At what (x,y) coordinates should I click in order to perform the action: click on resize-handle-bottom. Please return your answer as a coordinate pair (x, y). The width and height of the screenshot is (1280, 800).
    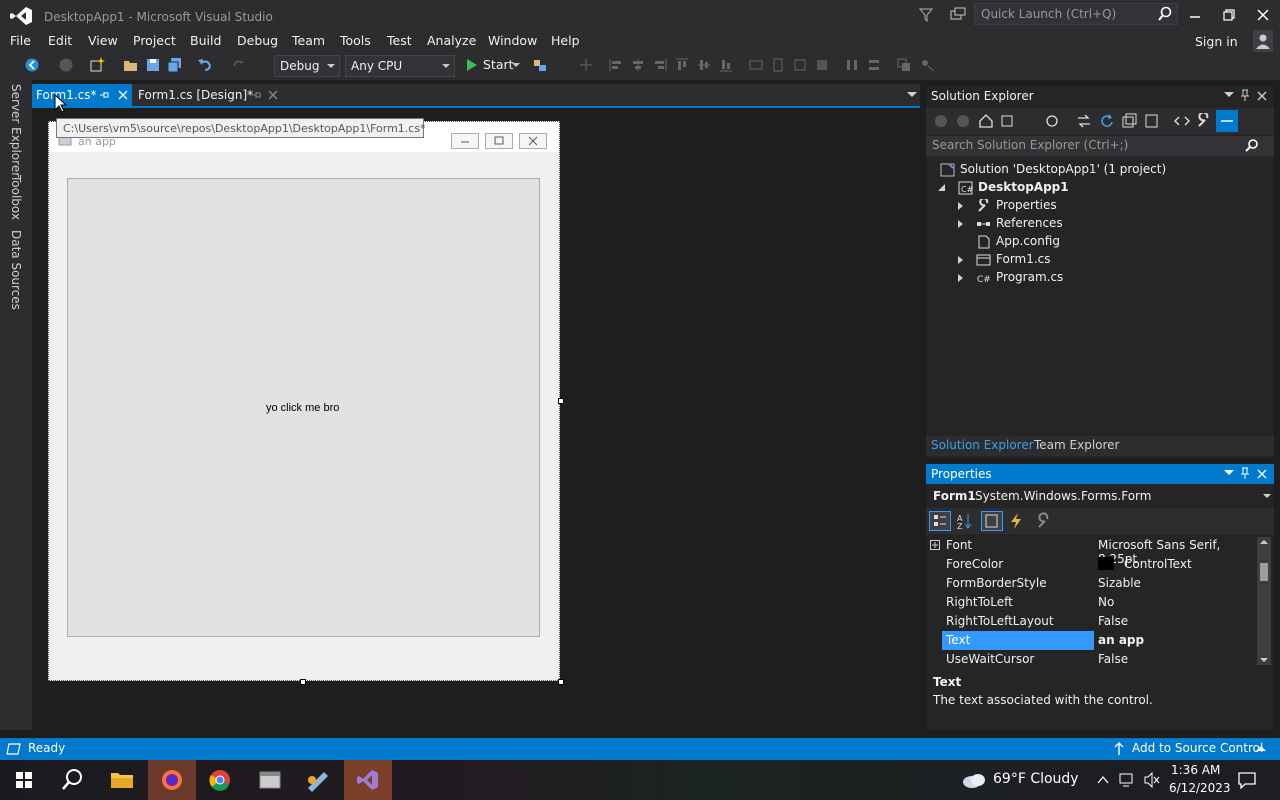
    Looking at the image, I should click on (303, 682).